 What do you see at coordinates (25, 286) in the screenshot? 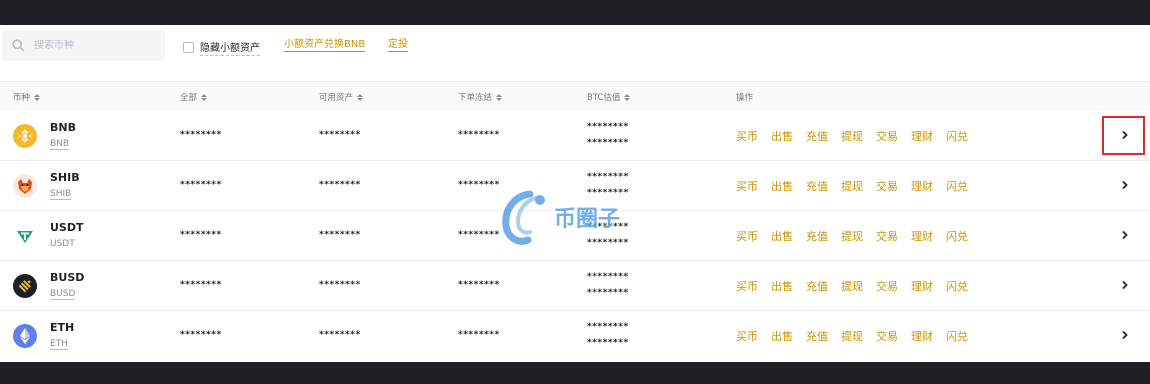
I see `busd-icon` at bounding box center [25, 286].